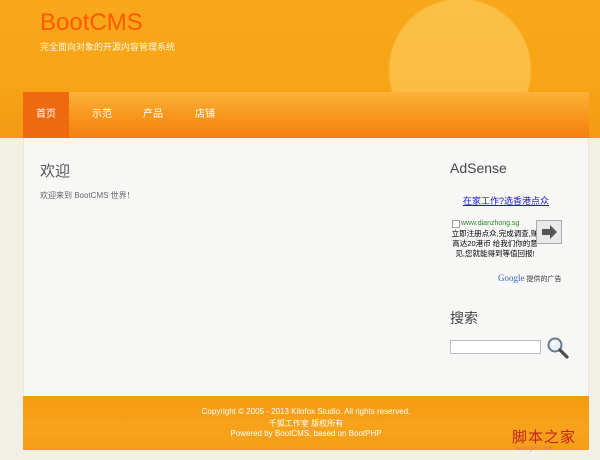  Describe the element at coordinates (511, 278) in the screenshot. I see `google-logo: Google` at that location.